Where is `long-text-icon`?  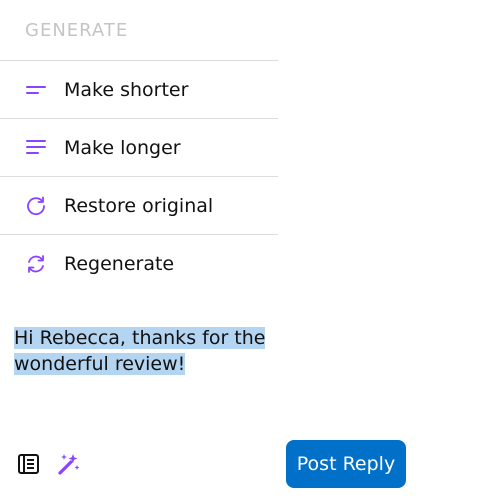
long-text-icon is located at coordinates (36, 148).